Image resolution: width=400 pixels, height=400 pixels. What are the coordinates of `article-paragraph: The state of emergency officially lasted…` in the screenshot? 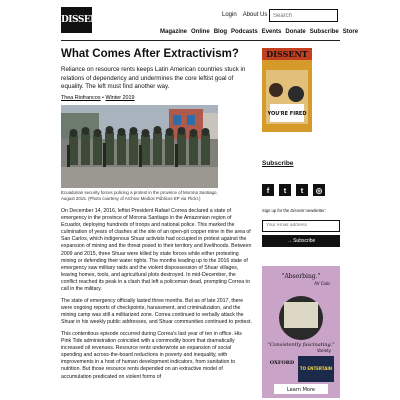 It's located at (156, 311).